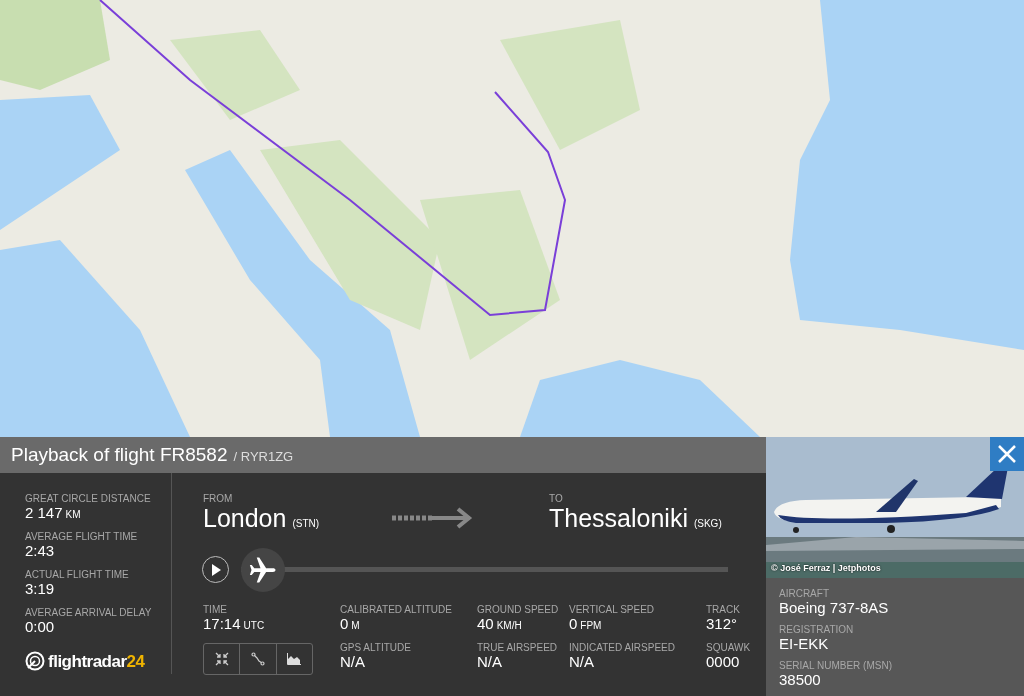 This screenshot has width=1024, height=696. What do you see at coordinates (350, 624) in the screenshot?
I see `telemetry-value: 0 M` at bounding box center [350, 624].